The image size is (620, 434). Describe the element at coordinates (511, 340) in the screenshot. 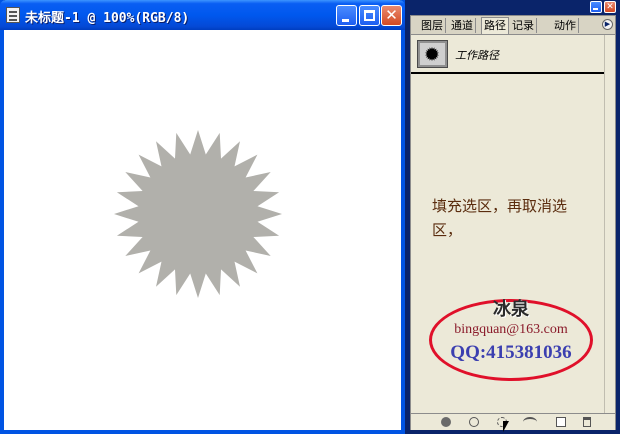

I see `watermark-logo: 冰泉 bingquan@163.com QQ:415381036` at that location.